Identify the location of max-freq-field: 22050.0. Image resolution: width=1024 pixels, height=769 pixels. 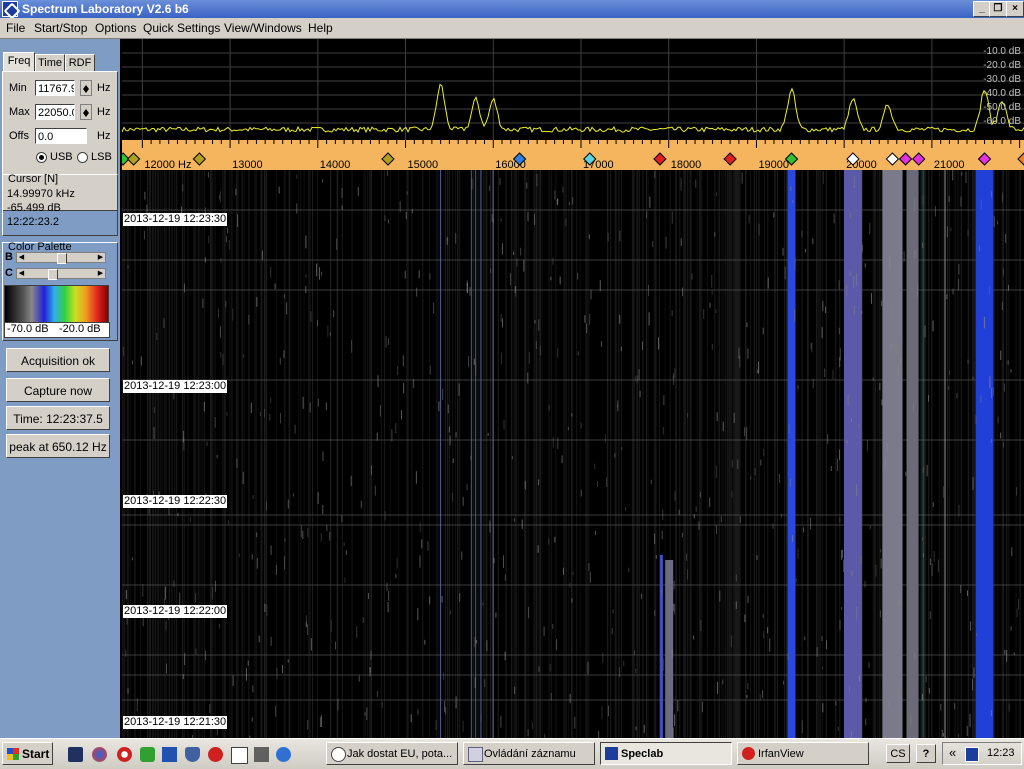
(55, 112).